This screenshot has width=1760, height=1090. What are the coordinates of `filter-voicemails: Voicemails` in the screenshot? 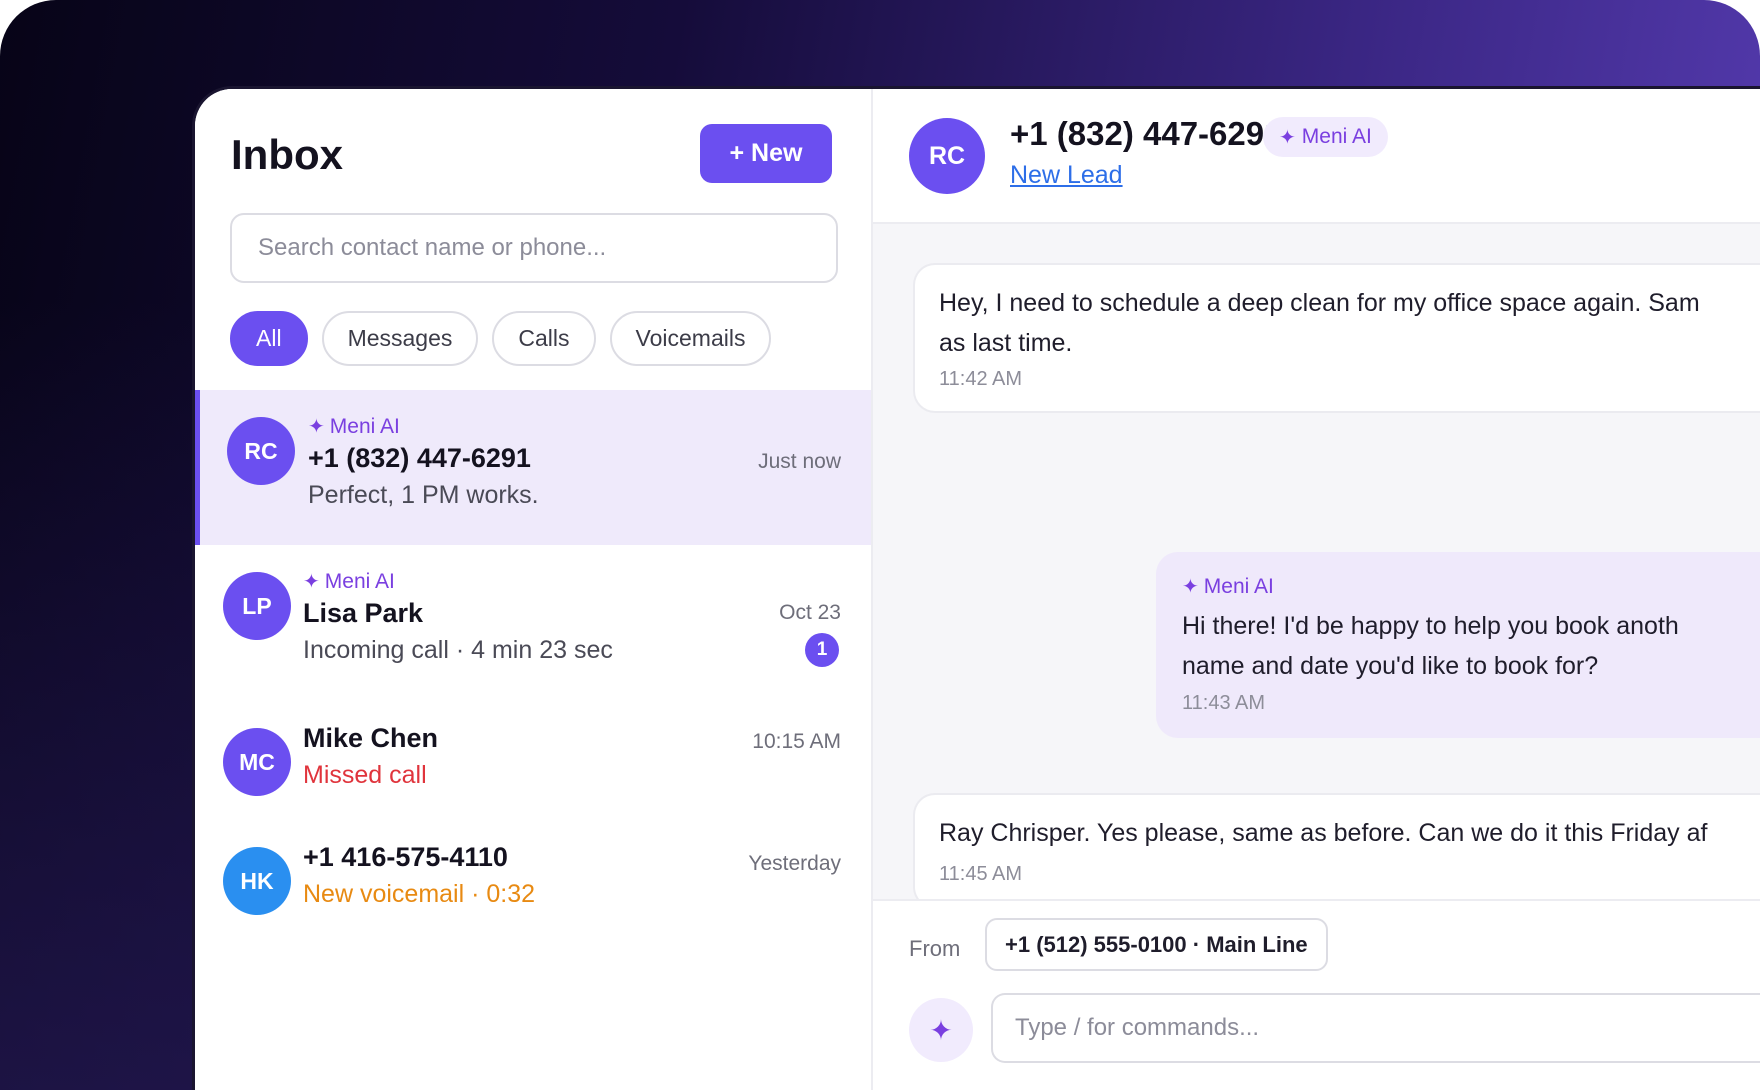 It's located at (690, 338).